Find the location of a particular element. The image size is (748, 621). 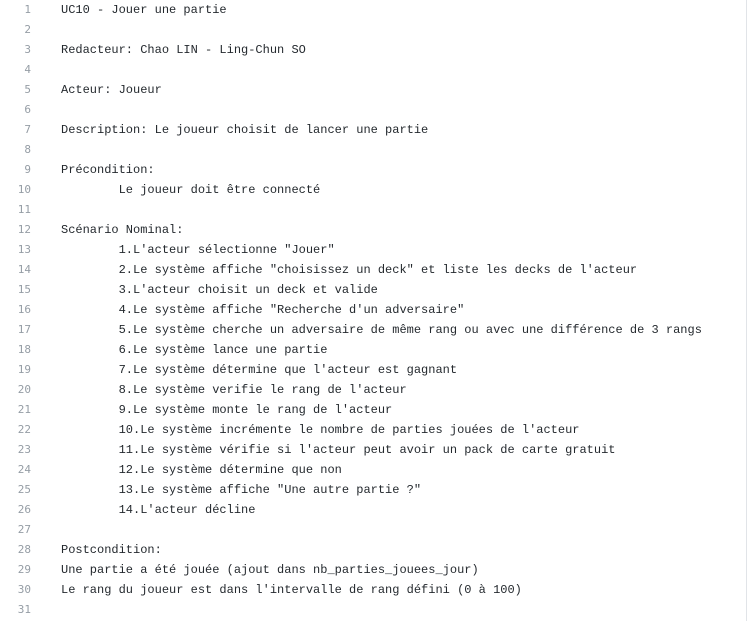

line-number: 4 is located at coordinates (20, 70).